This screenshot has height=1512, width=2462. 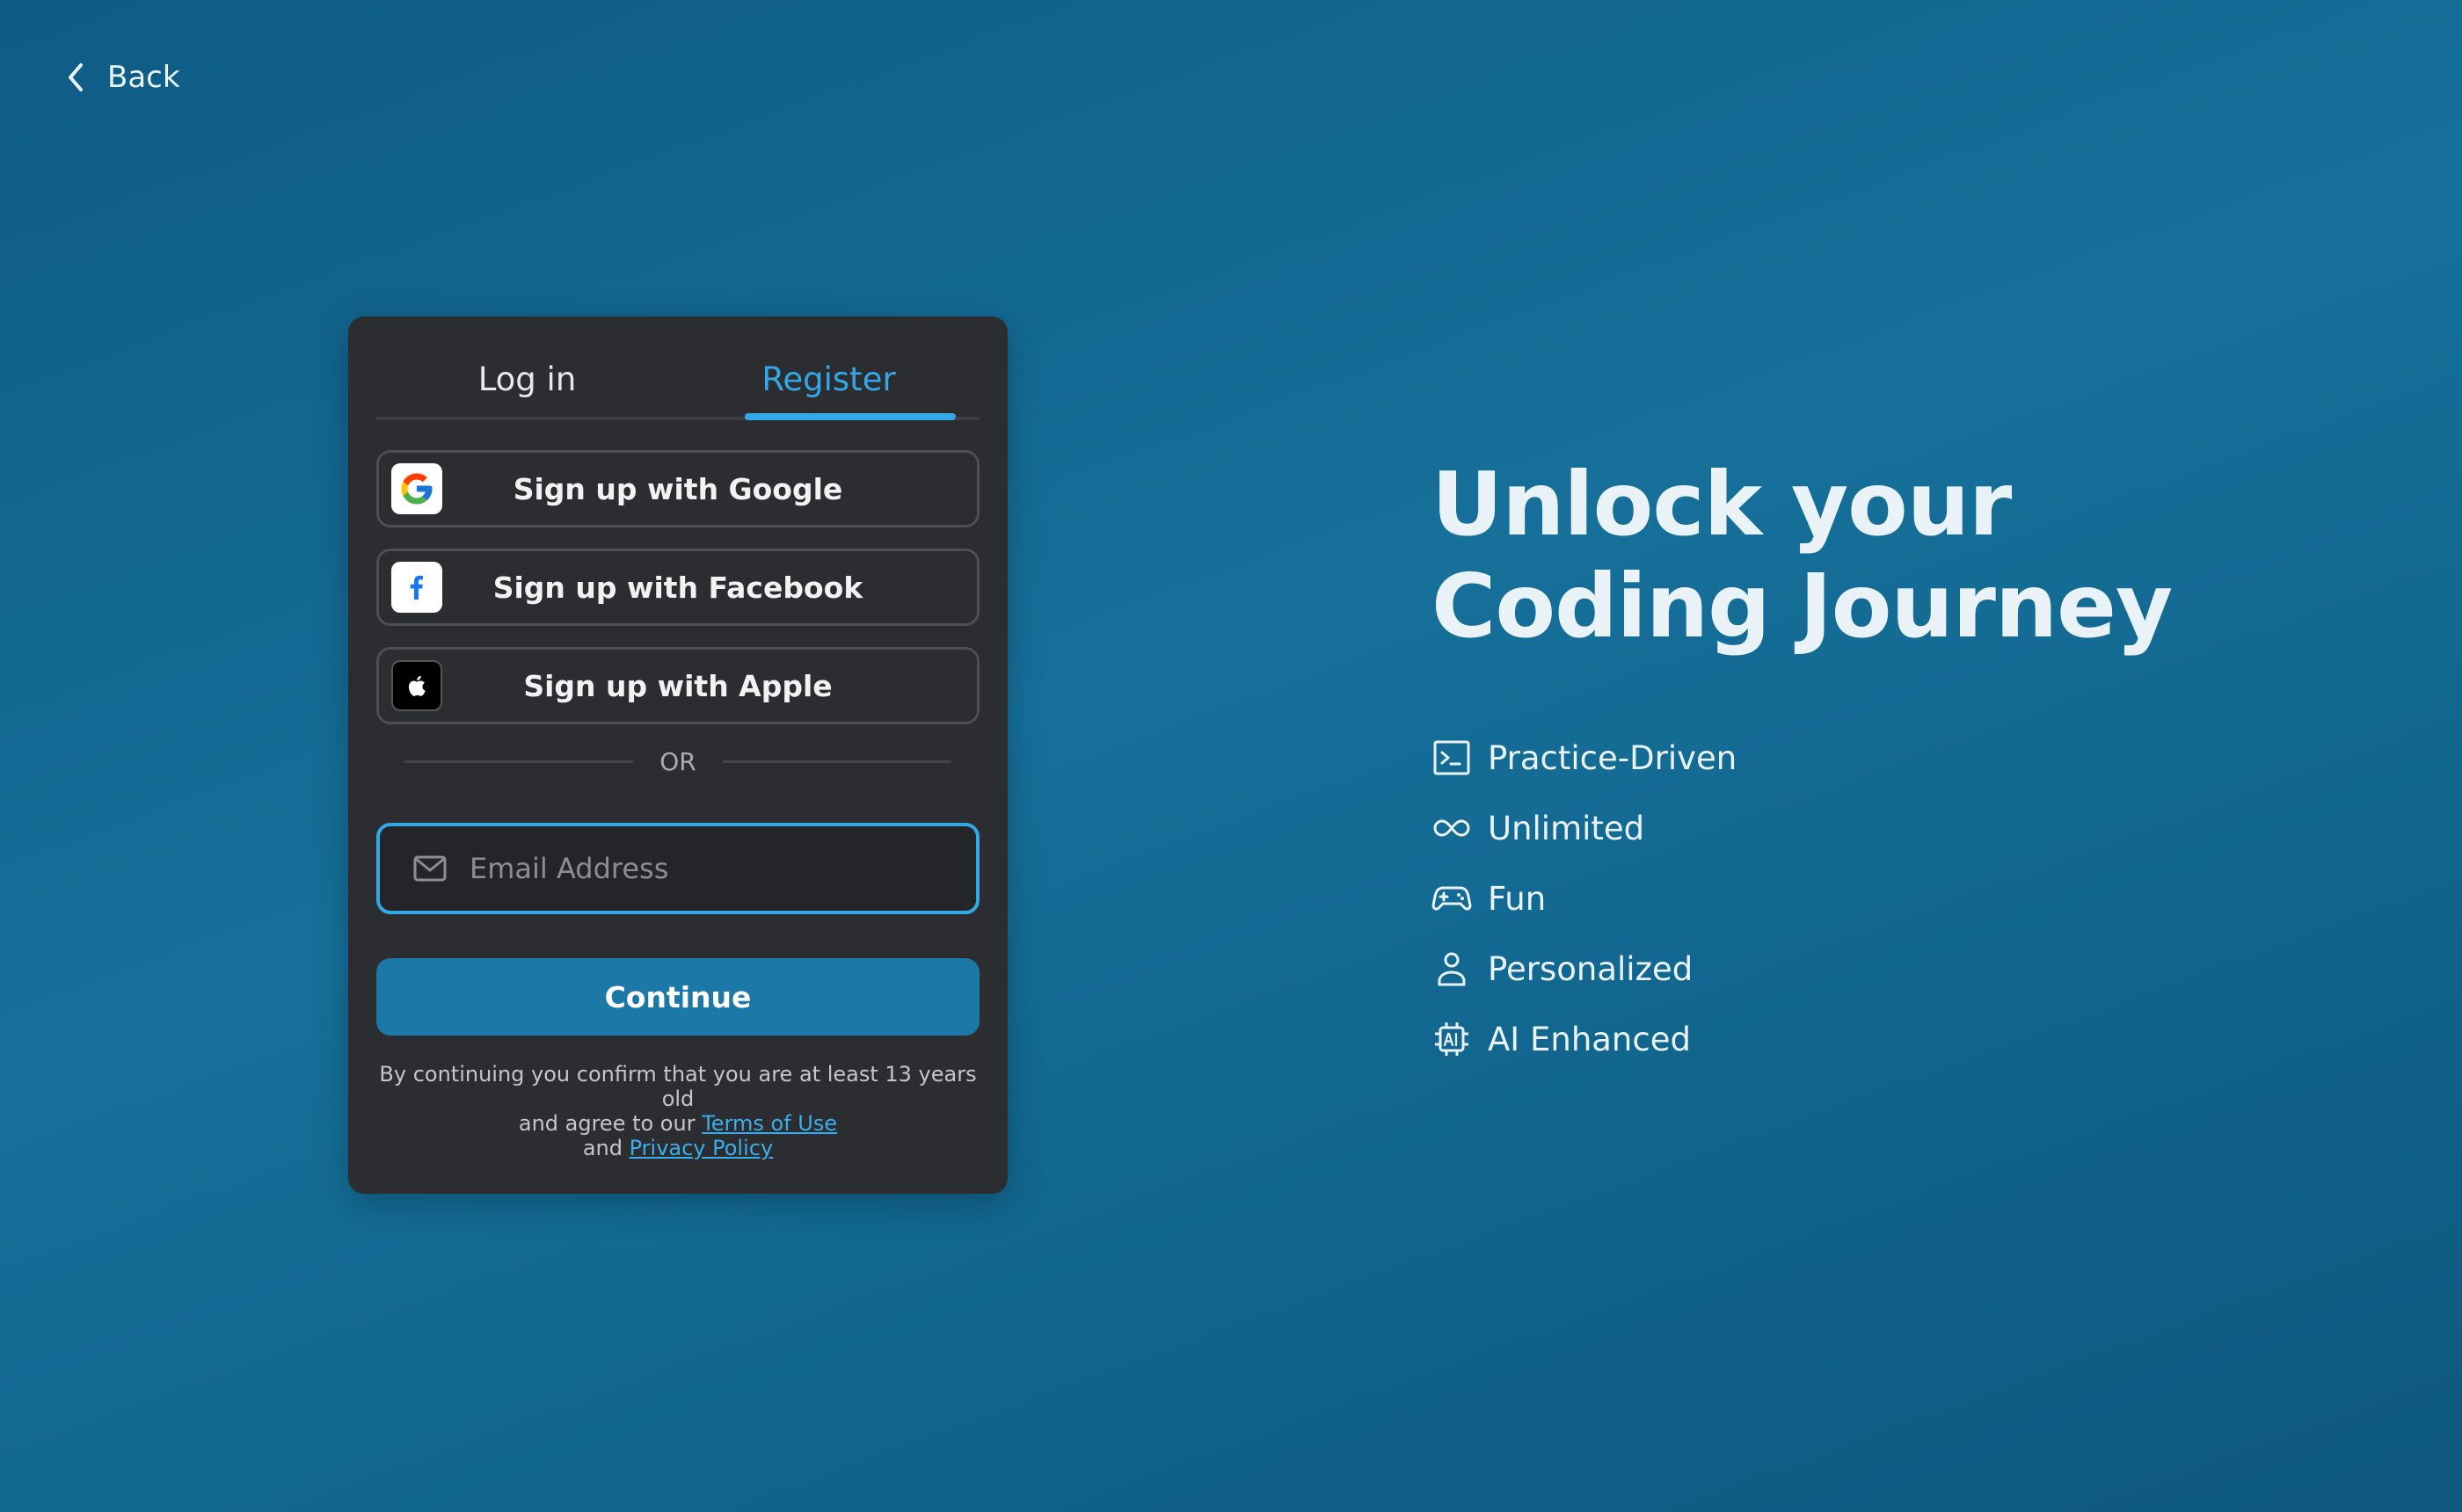 I want to click on terminal-icon, so click(x=1451, y=758).